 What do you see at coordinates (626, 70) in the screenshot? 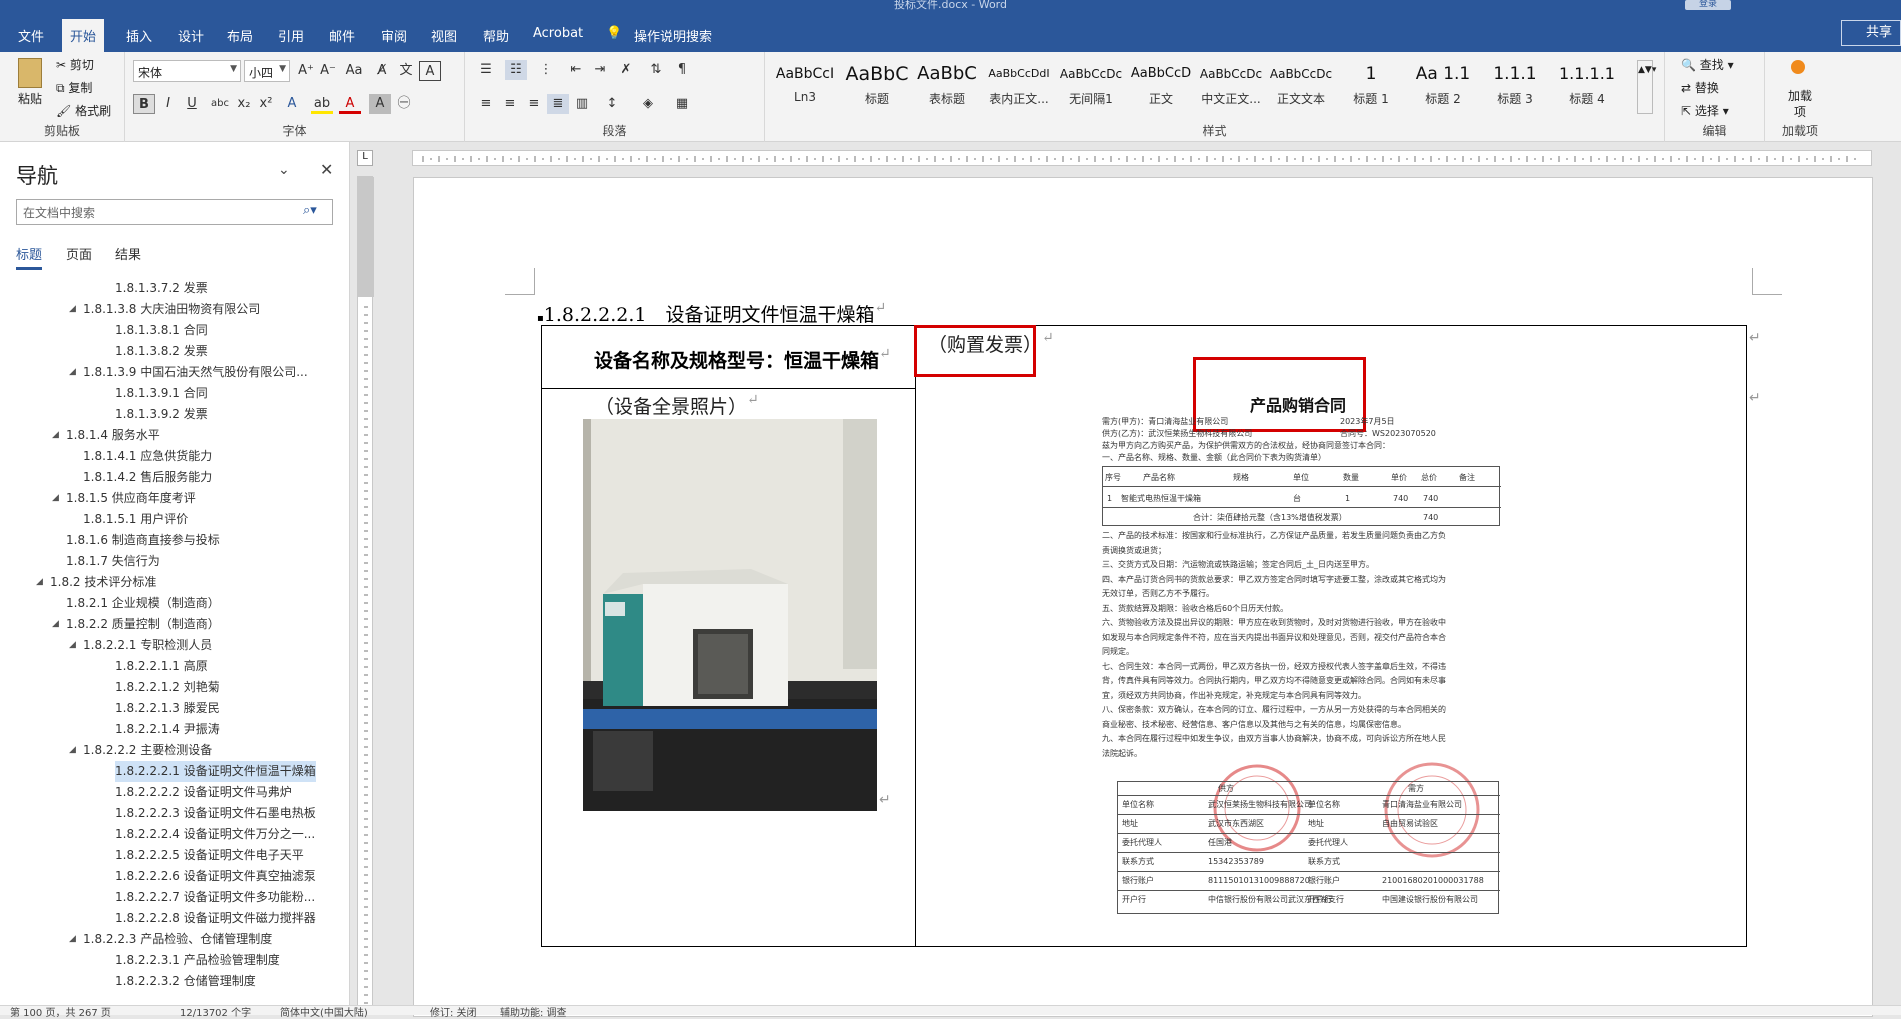
I see `chinese-layout-icon: ✗` at bounding box center [626, 70].